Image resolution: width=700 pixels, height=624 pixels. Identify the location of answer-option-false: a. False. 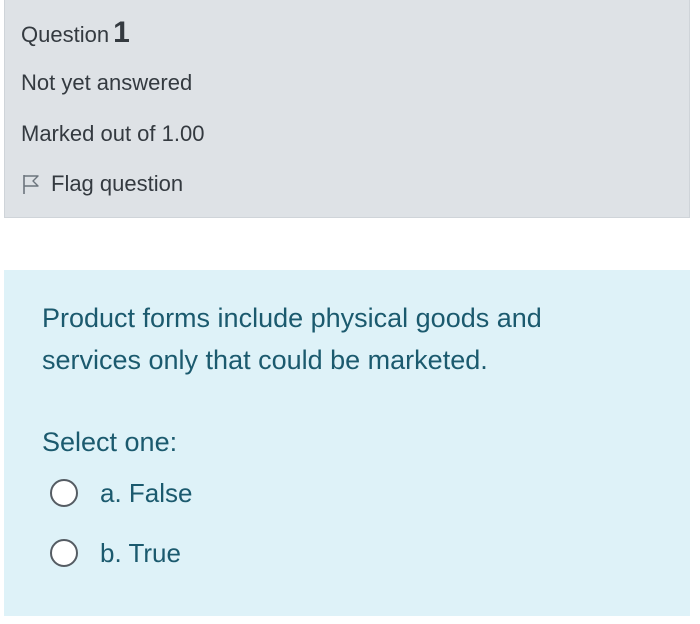
(121, 493).